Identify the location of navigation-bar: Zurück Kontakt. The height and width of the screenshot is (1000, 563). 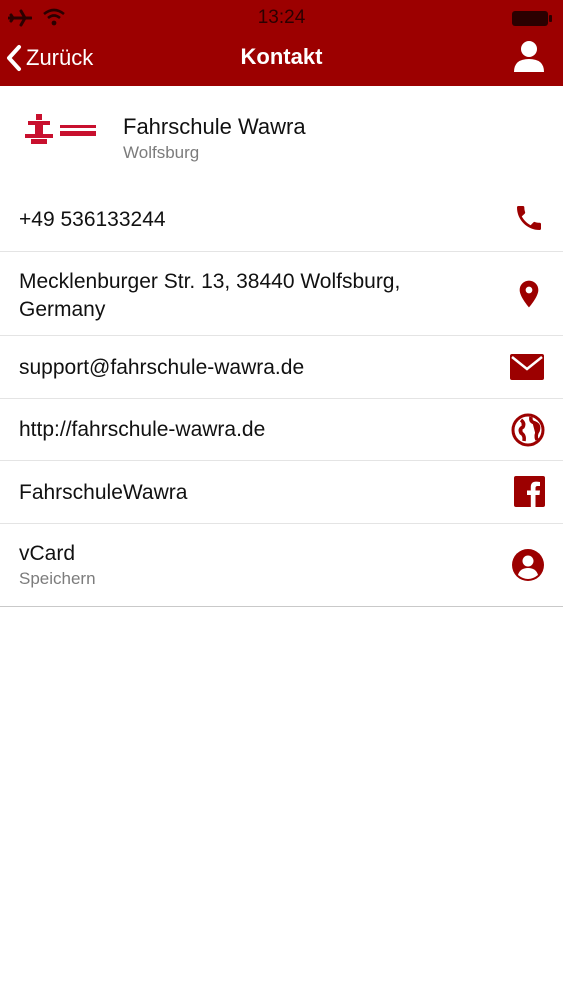
(281, 61).